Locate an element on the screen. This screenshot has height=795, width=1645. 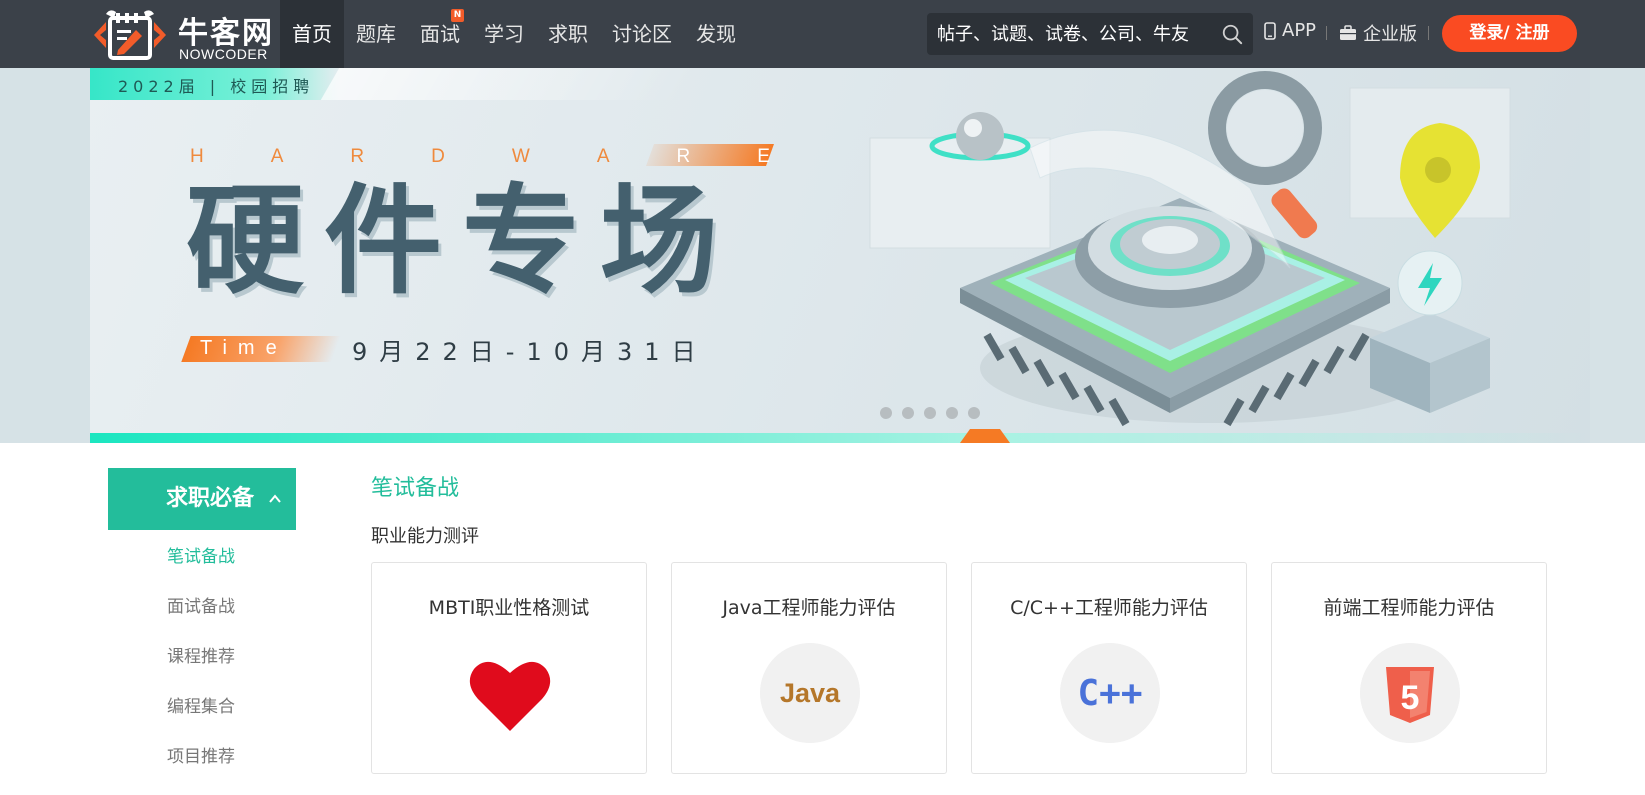
card-frontend-assessment: 前端工程师能力评估 5 is located at coordinates (1409, 668).